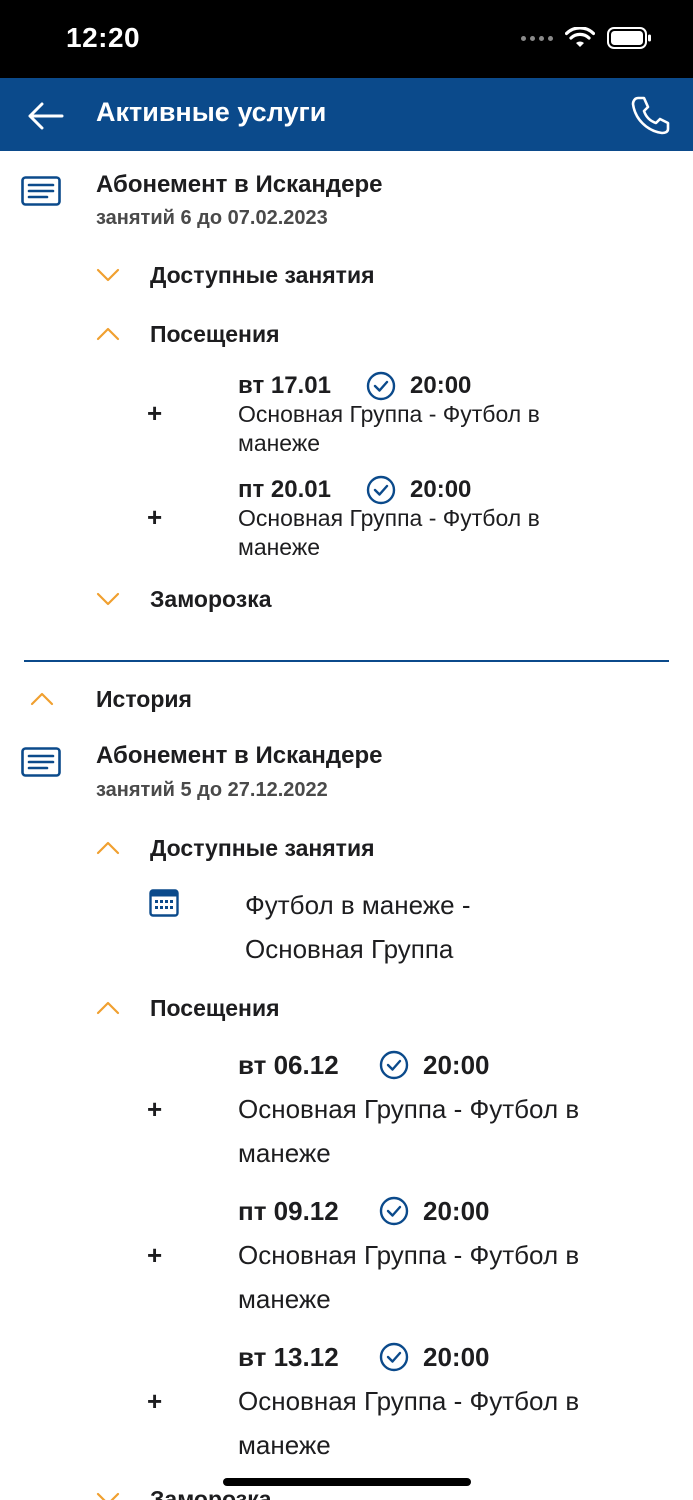 This screenshot has height=1500, width=693. Describe the element at coordinates (212, 218) in the screenshot. I see `subscription-subtitle: занятий 6 до 07.02.2023` at that location.